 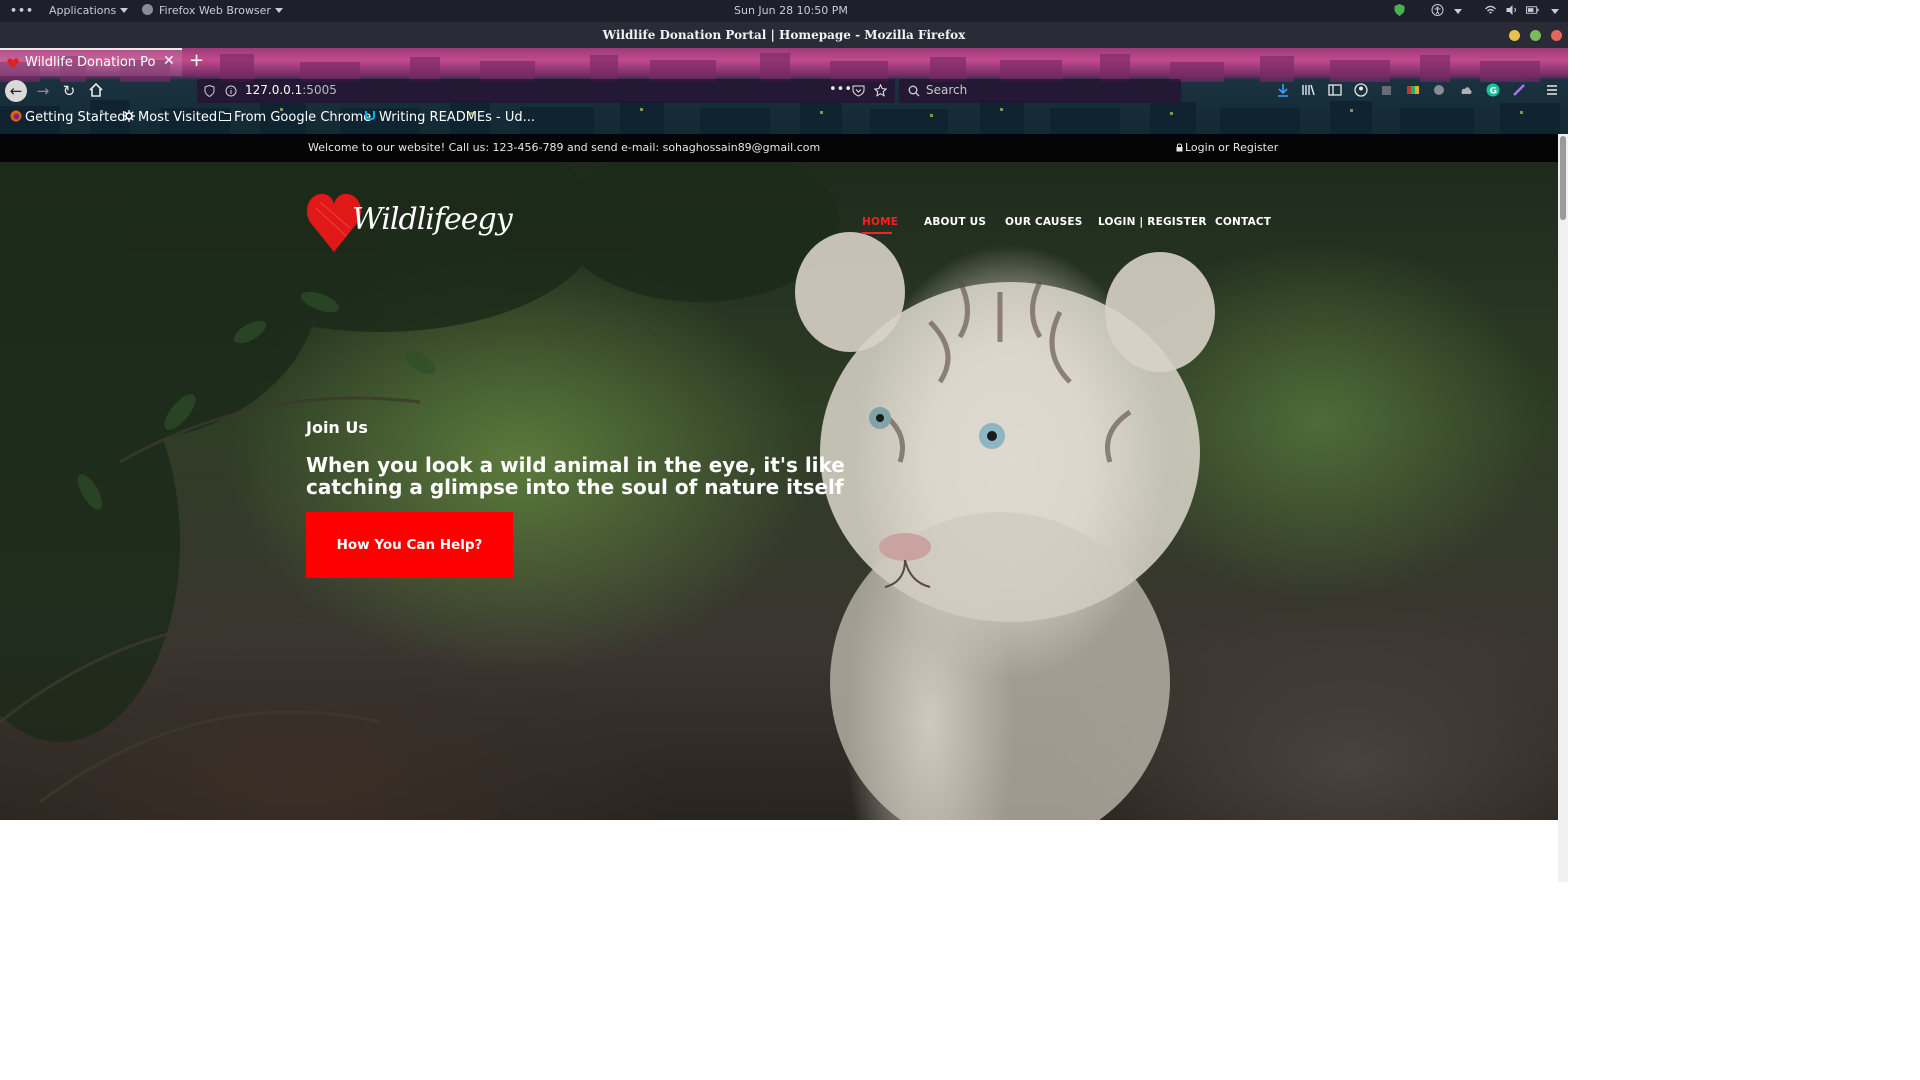 I want to click on tab-title: Wildlife Donation Portal | Homepage, so click(x=90, y=62).